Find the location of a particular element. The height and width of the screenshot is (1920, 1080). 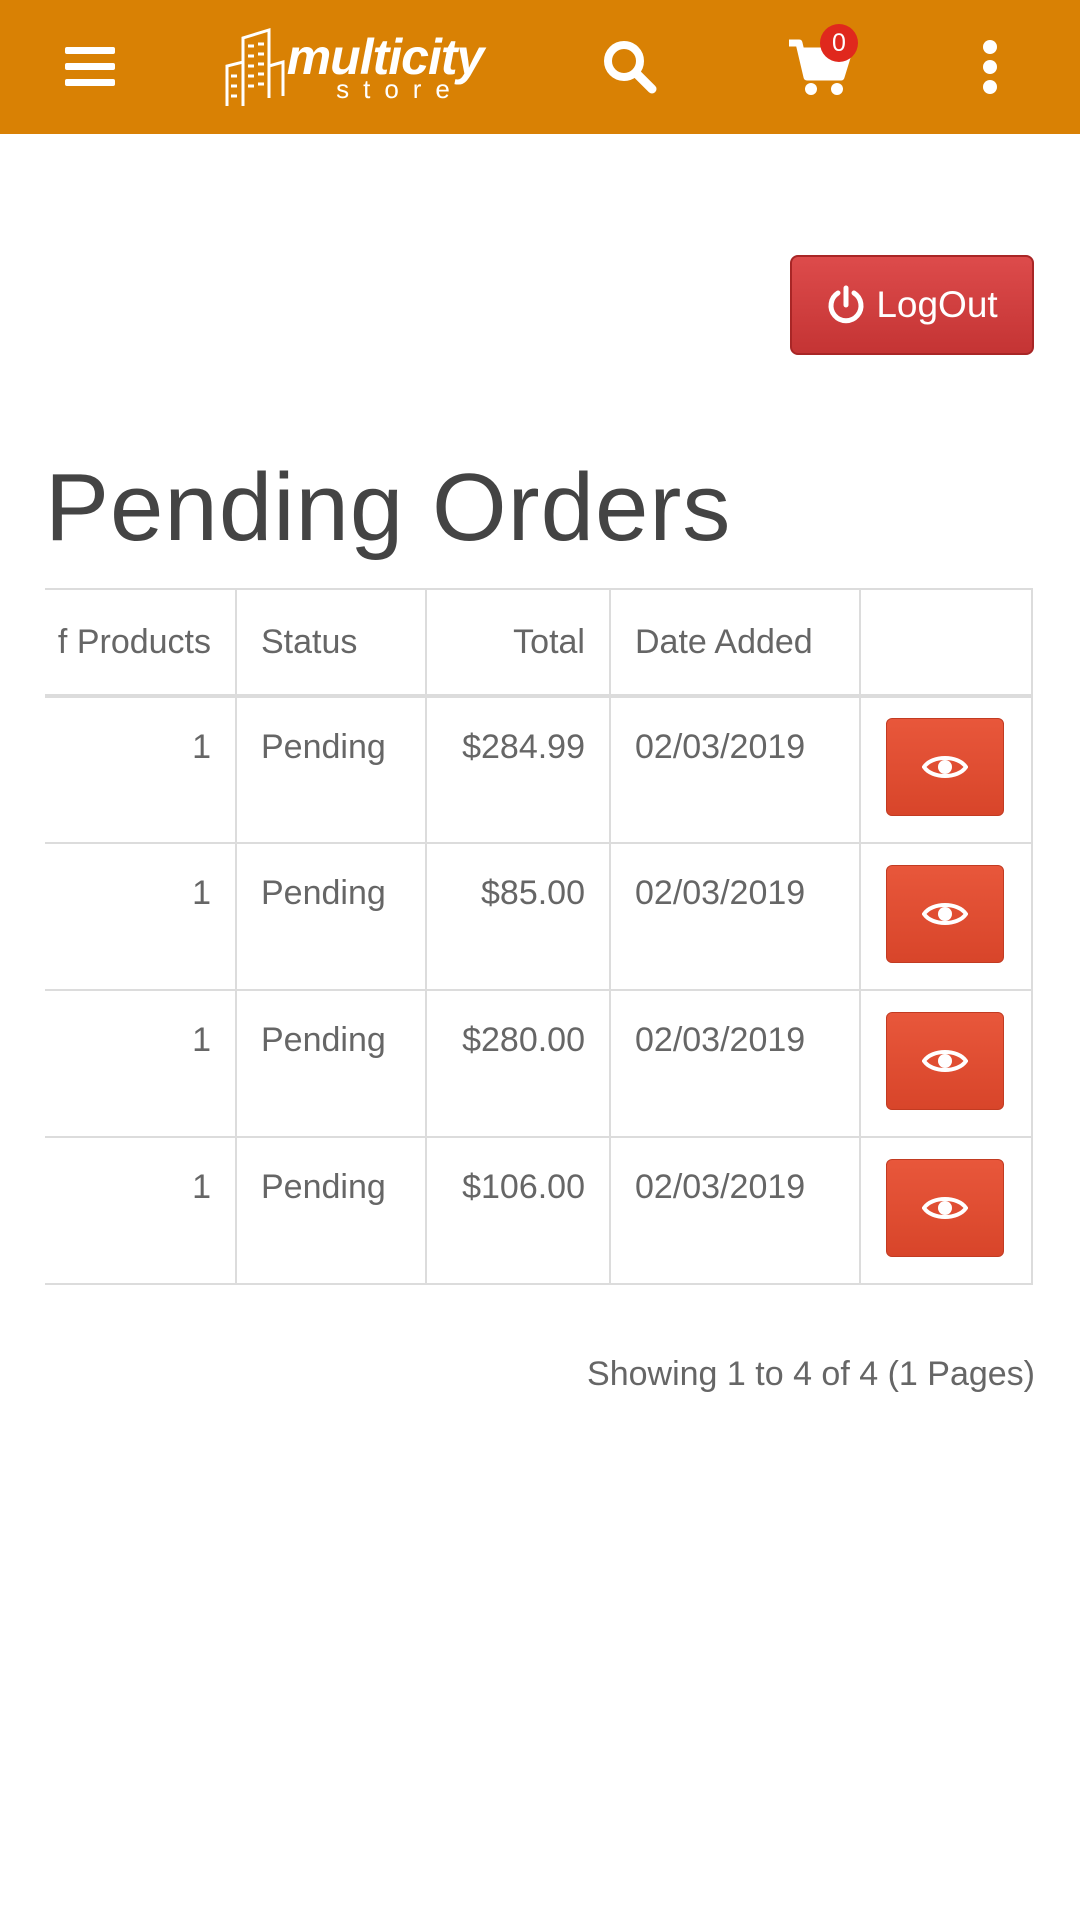

cart-count-badge: 0 is located at coordinates (839, 43).